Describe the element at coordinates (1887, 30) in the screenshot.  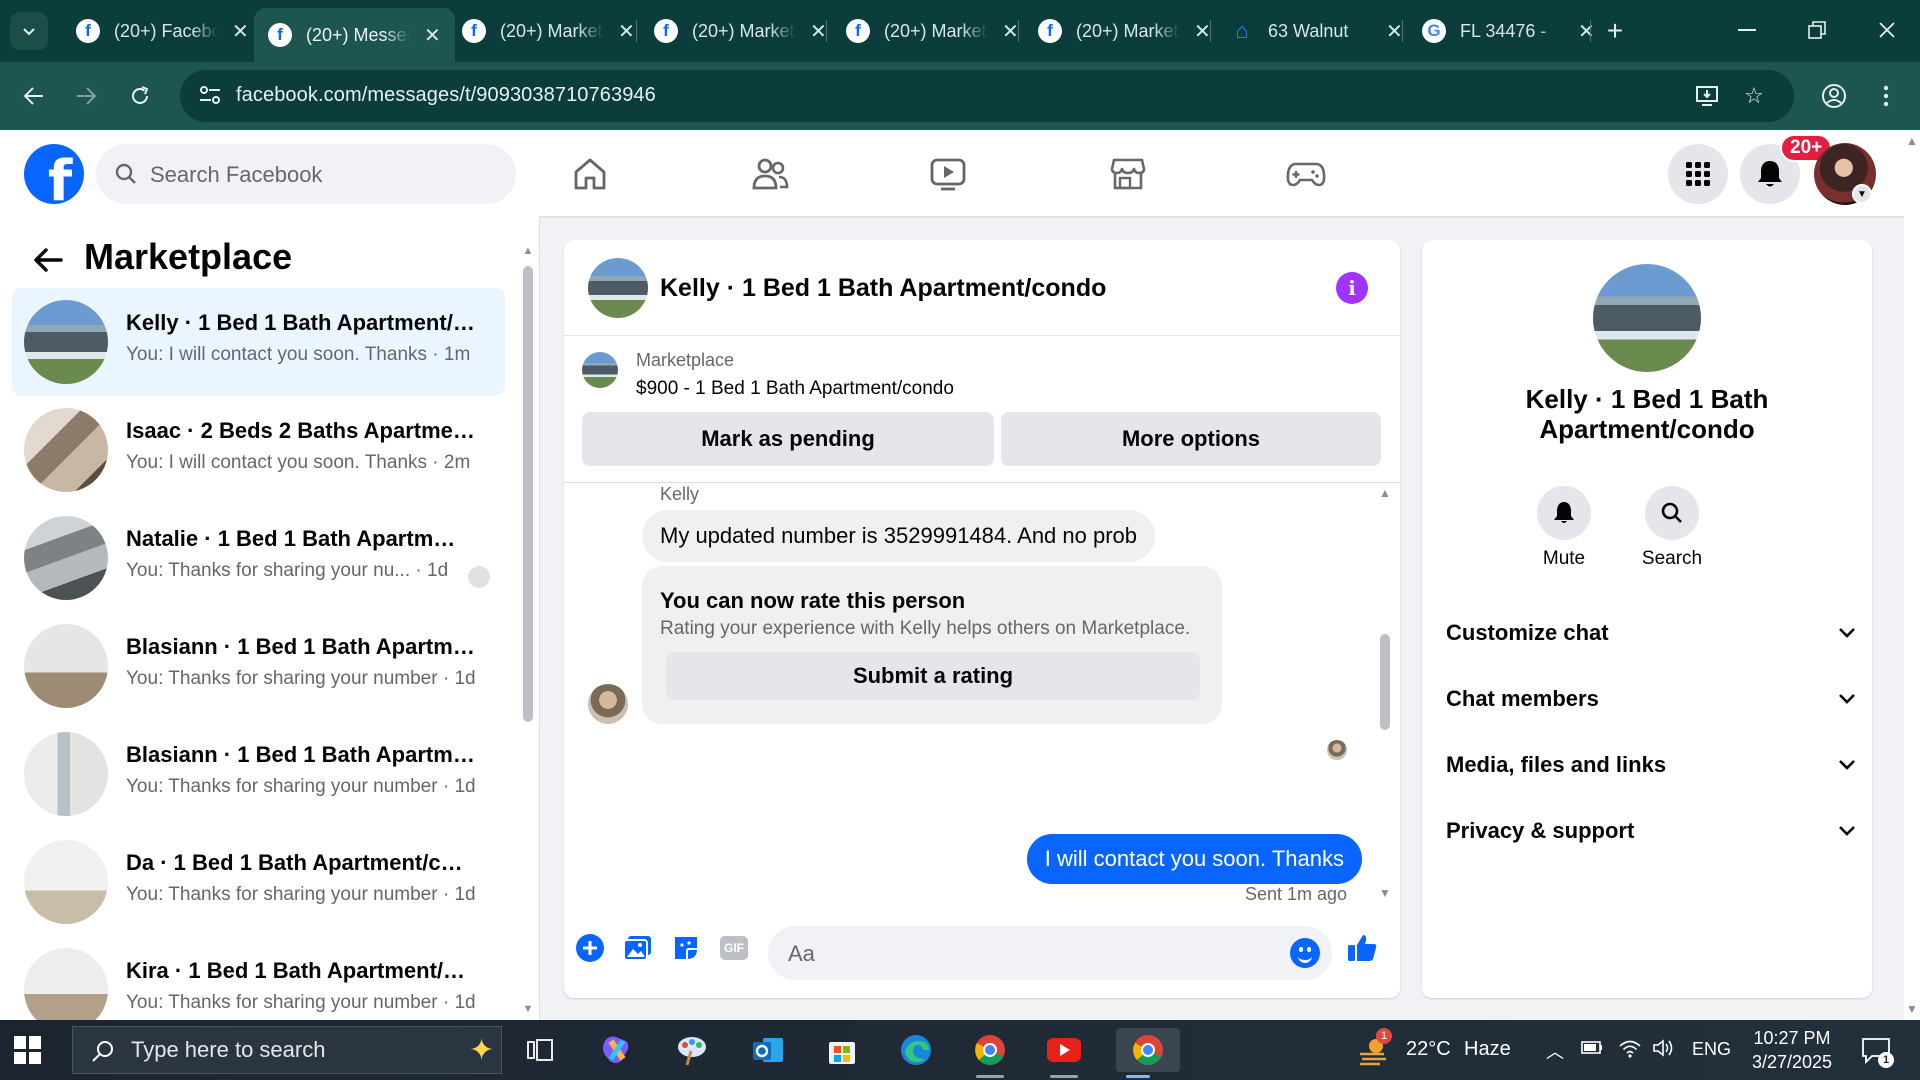
I see `close-window-button` at that location.